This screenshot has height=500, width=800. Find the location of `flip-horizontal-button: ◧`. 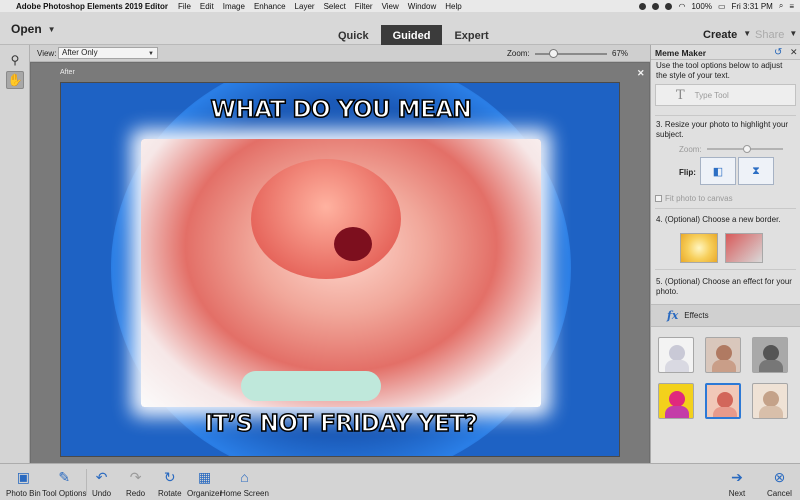

flip-horizontal-button: ◧ is located at coordinates (718, 171).